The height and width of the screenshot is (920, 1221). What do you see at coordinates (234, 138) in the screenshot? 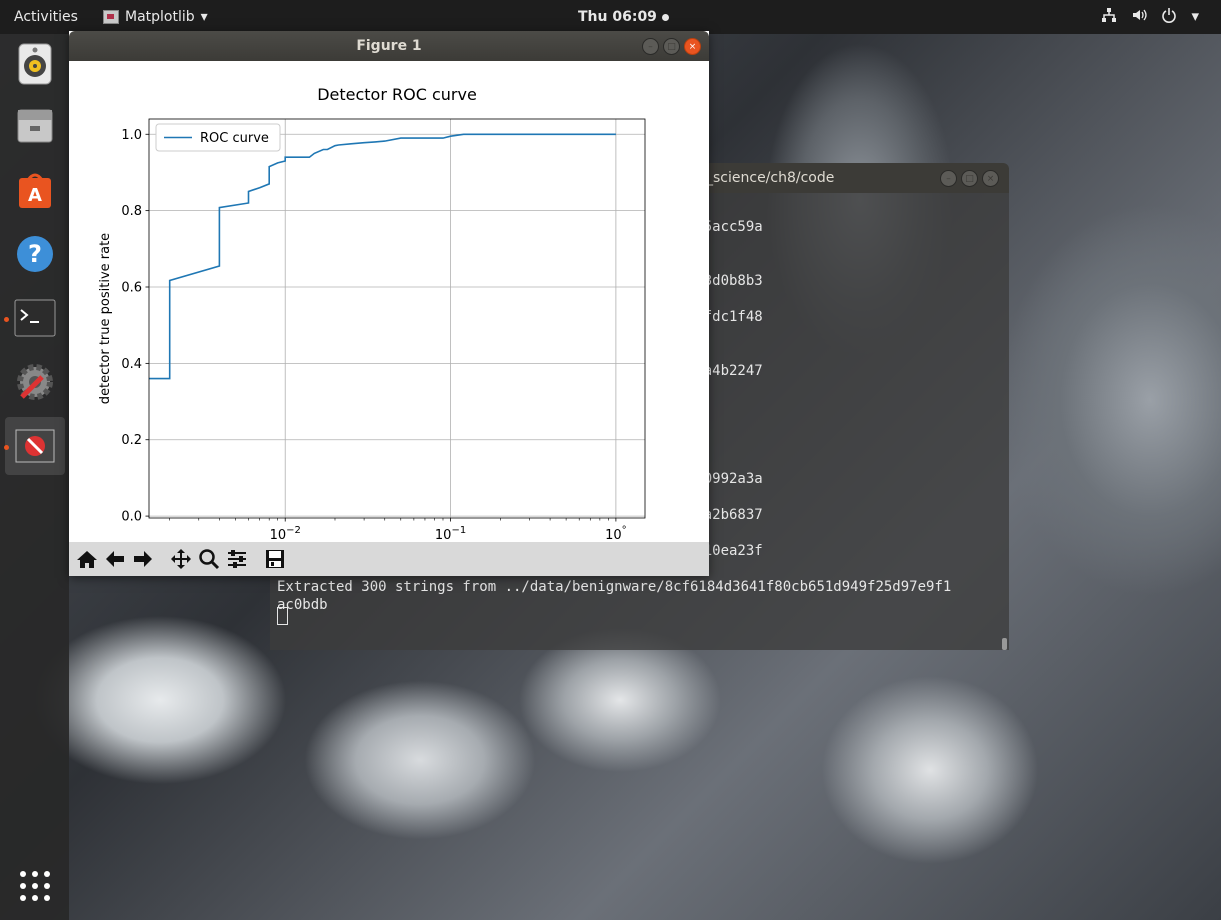
I see `legend-label: ROC curve` at bounding box center [234, 138].